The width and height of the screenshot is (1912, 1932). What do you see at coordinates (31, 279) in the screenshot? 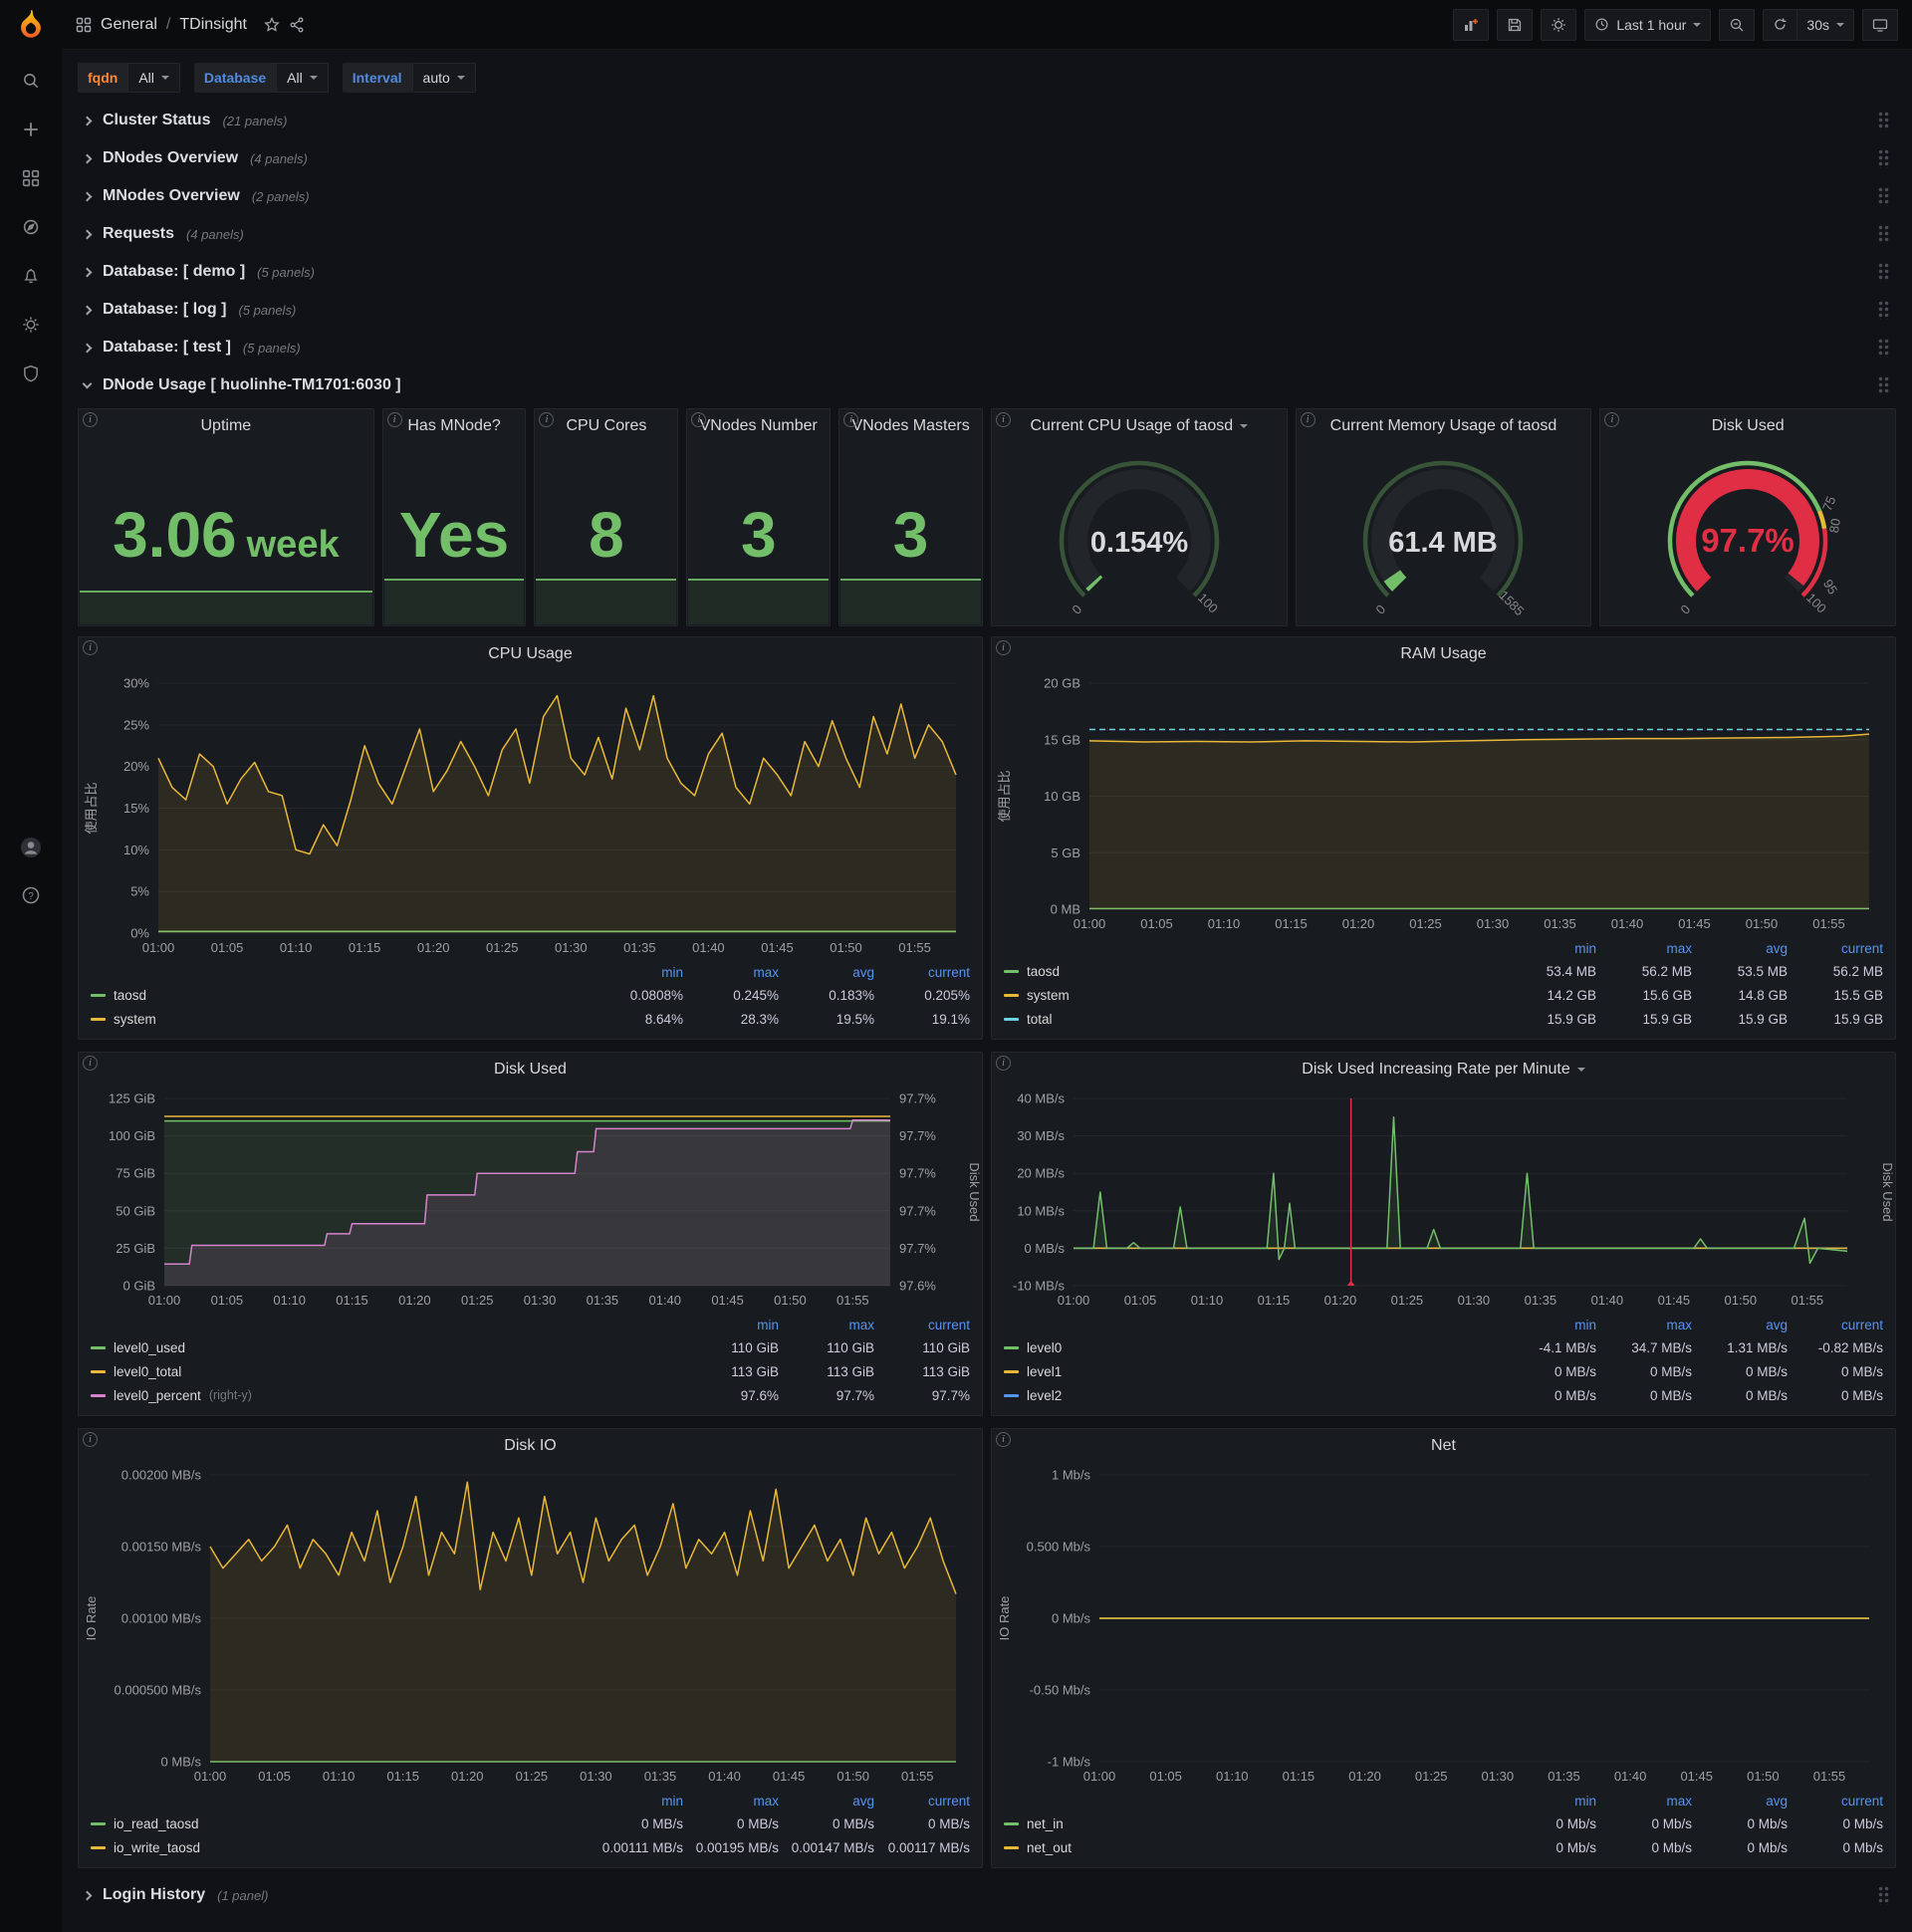
I see `alerting-bell-icon` at bounding box center [31, 279].